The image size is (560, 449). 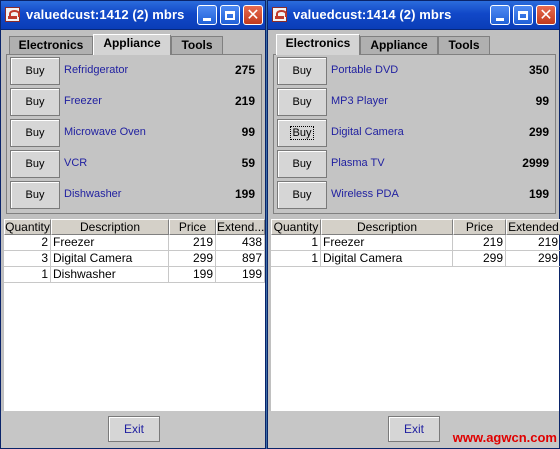 I want to click on product-row: Buy Microwave Oven 99, so click(x=134, y=133).